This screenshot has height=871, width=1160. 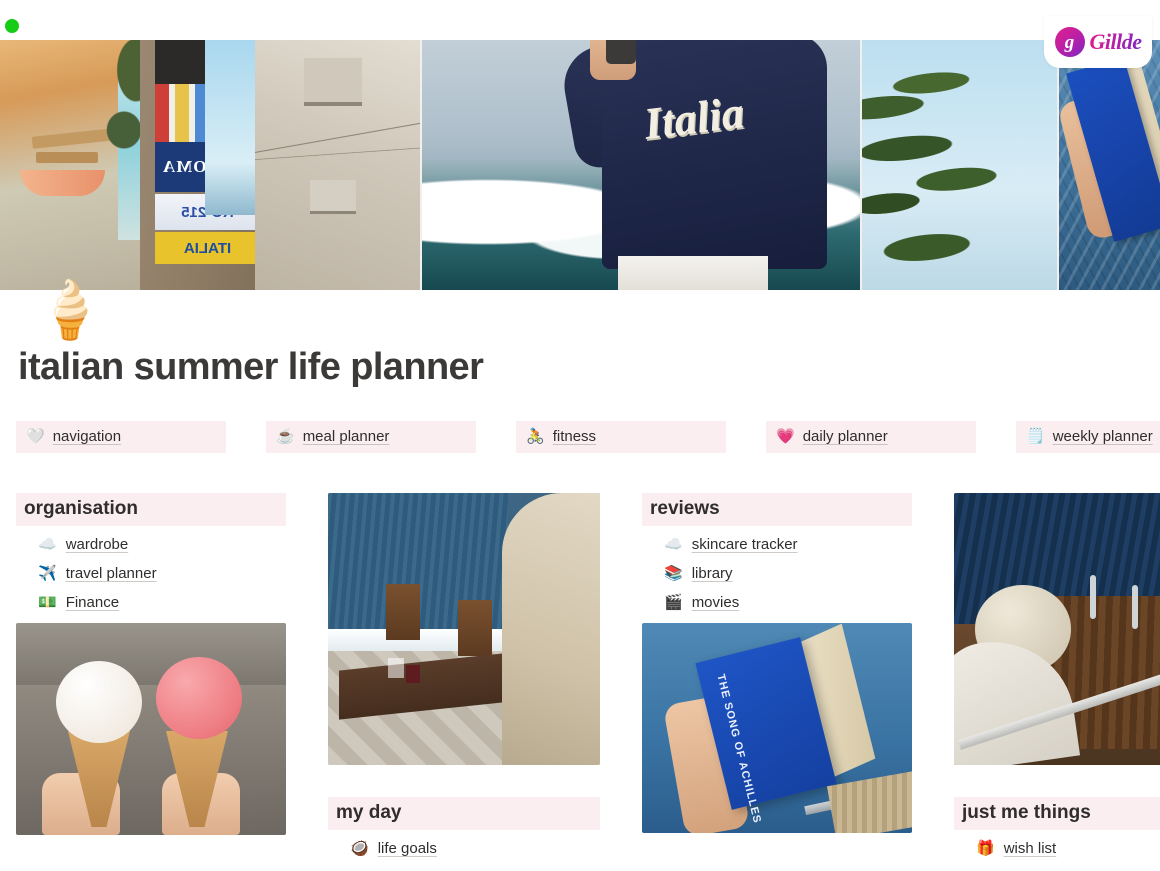 What do you see at coordinates (845, 436) in the screenshot?
I see `nav-pill-label: daily planner` at bounding box center [845, 436].